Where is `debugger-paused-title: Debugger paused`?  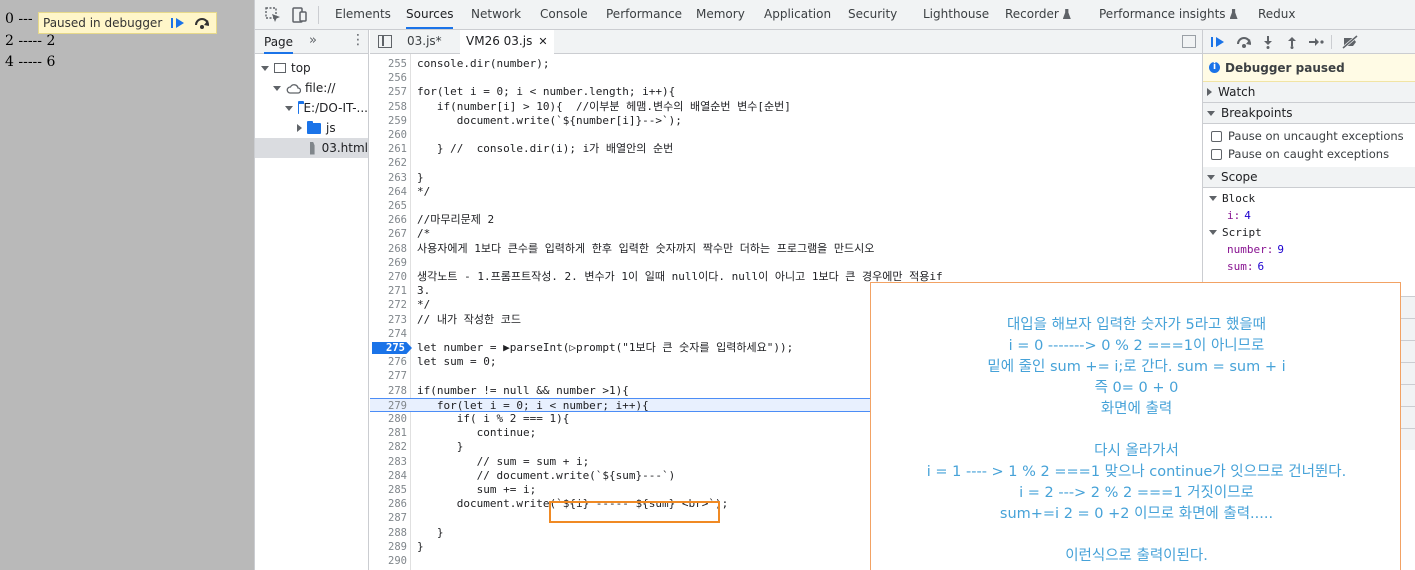
debugger-paused-title: Debugger paused is located at coordinates (1285, 67).